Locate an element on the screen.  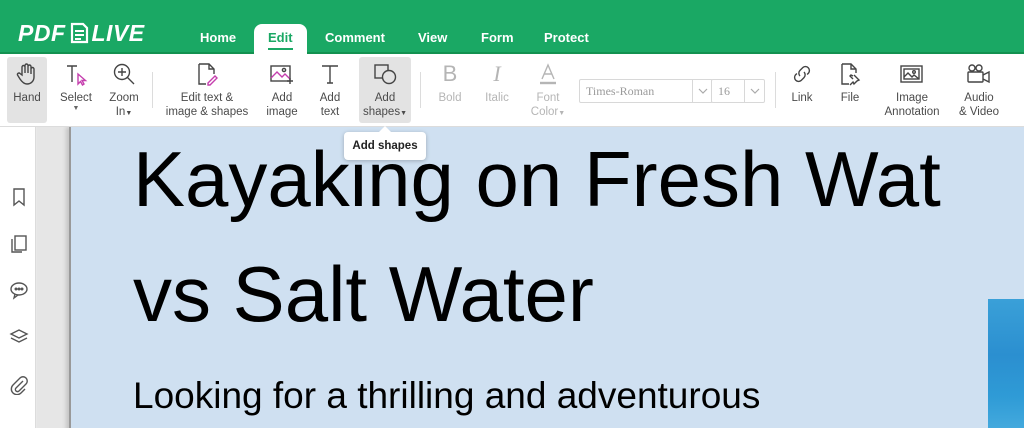
font-color-label-line2: Color▼ is located at coordinates (548, 112).